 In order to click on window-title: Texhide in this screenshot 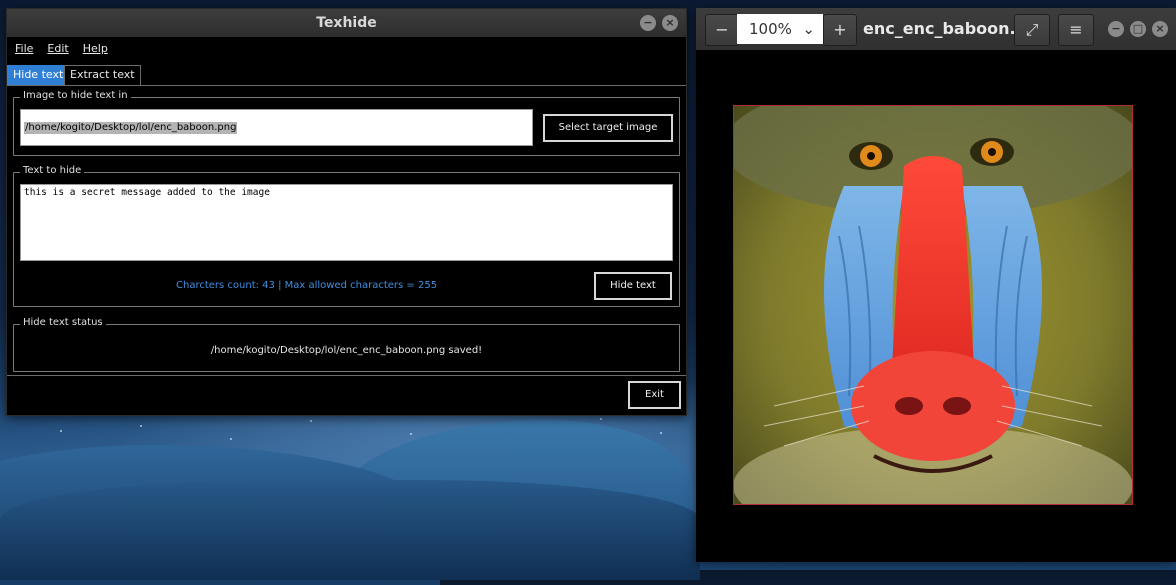, I will do `click(346, 23)`.